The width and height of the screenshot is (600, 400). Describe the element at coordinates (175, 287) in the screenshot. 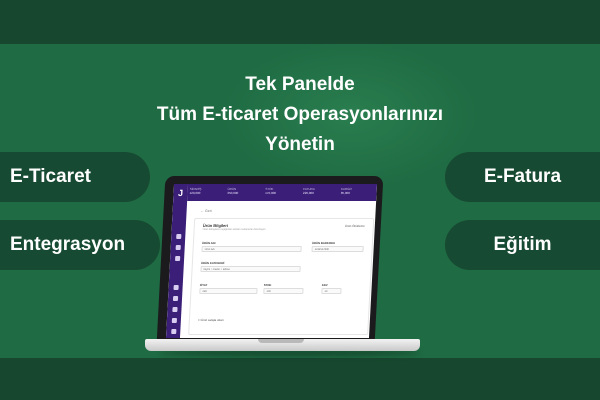

I see `chat-icon` at that location.